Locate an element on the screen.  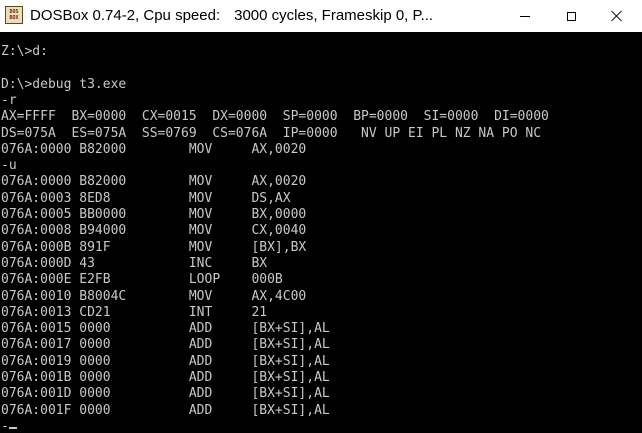
minimize-button is located at coordinates (525, 16).